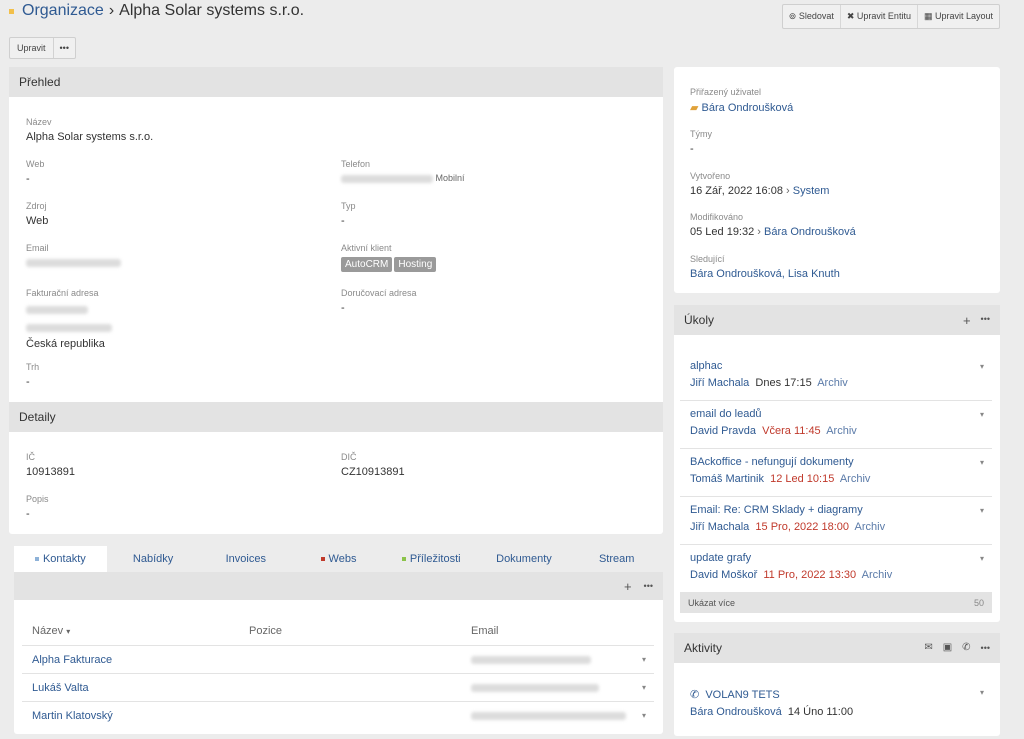 The image size is (1024, 739). I want to click on task-user-link: David Moškoř, so click(723, 575).